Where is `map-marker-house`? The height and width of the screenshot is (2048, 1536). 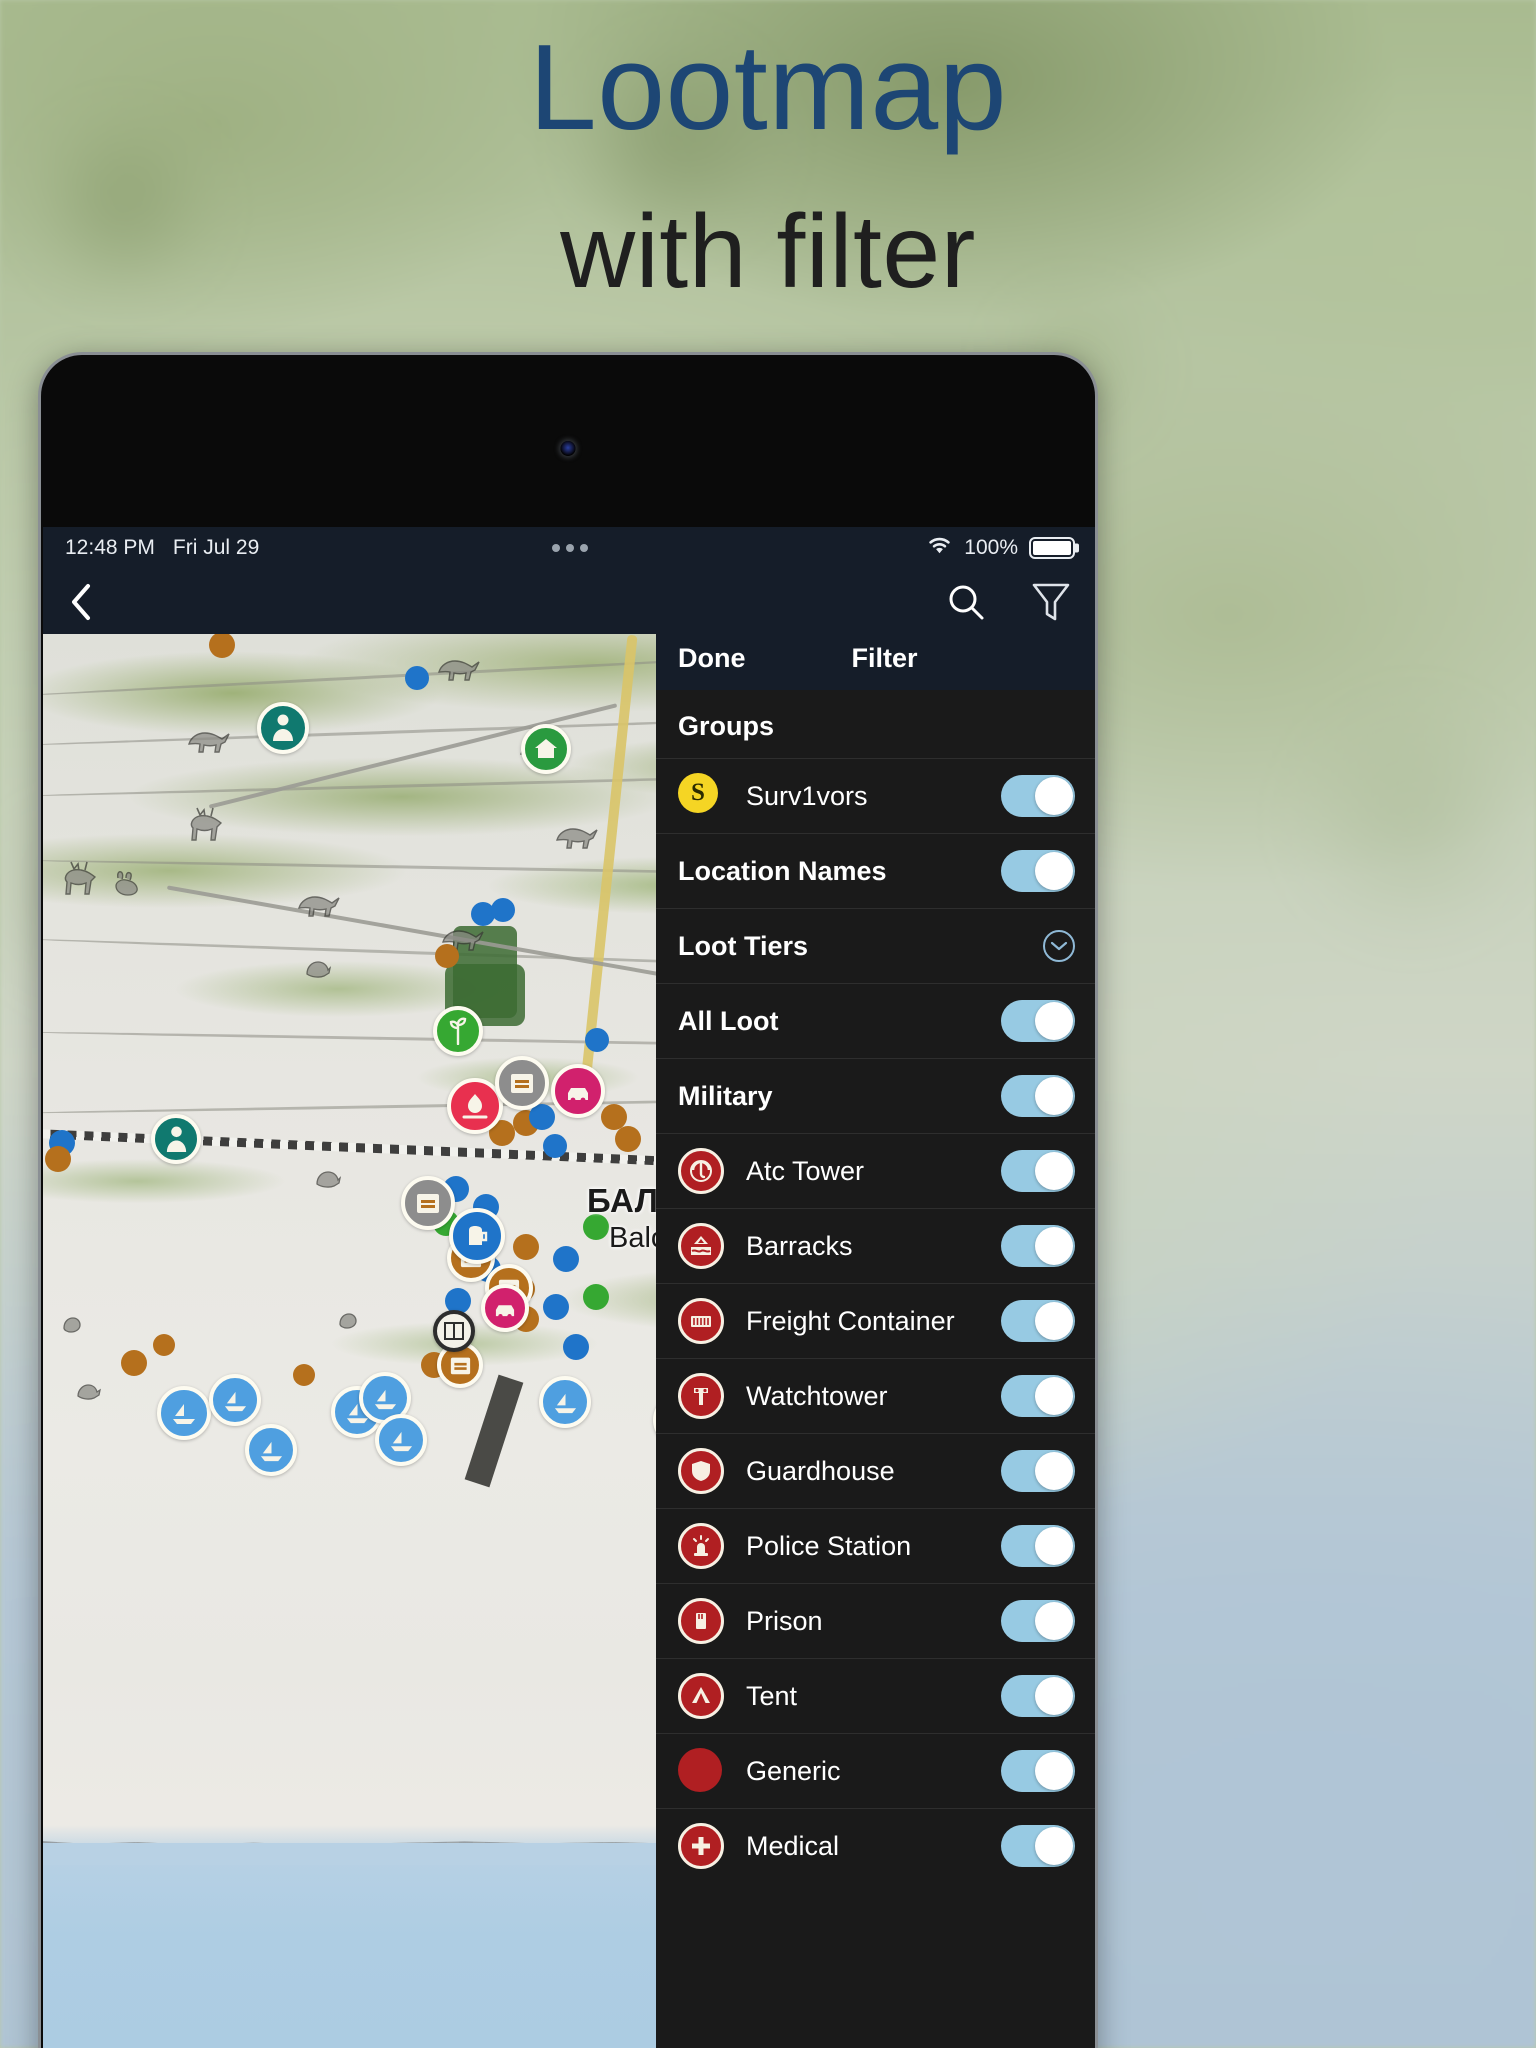
map-marker-house is located at coordinates (546, 749).